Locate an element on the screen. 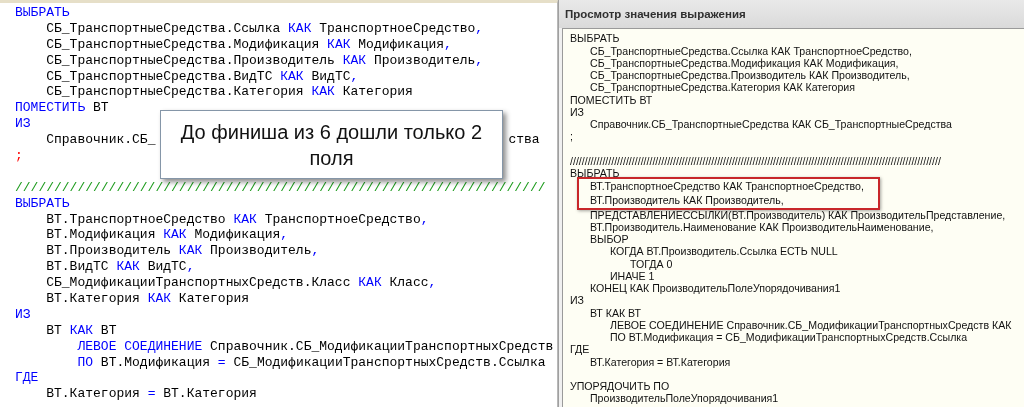  text-line: ПроизводительПолеУпорядочивания1 is located at coordinates (684, 398).